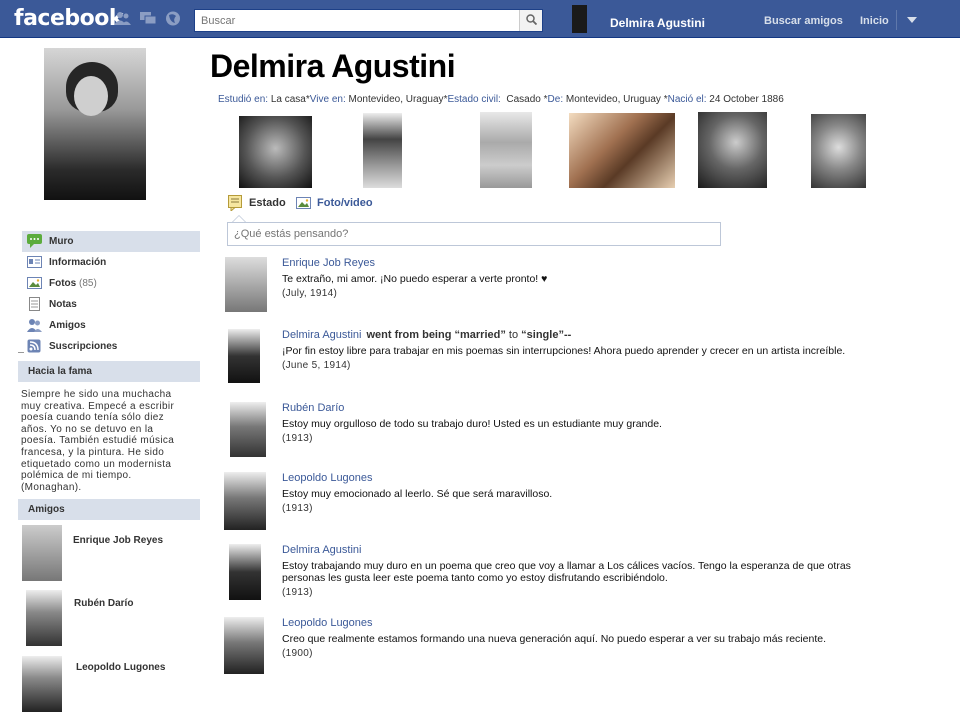  I want to click on fame-heading: Hacia la fama, so click(109, 371).